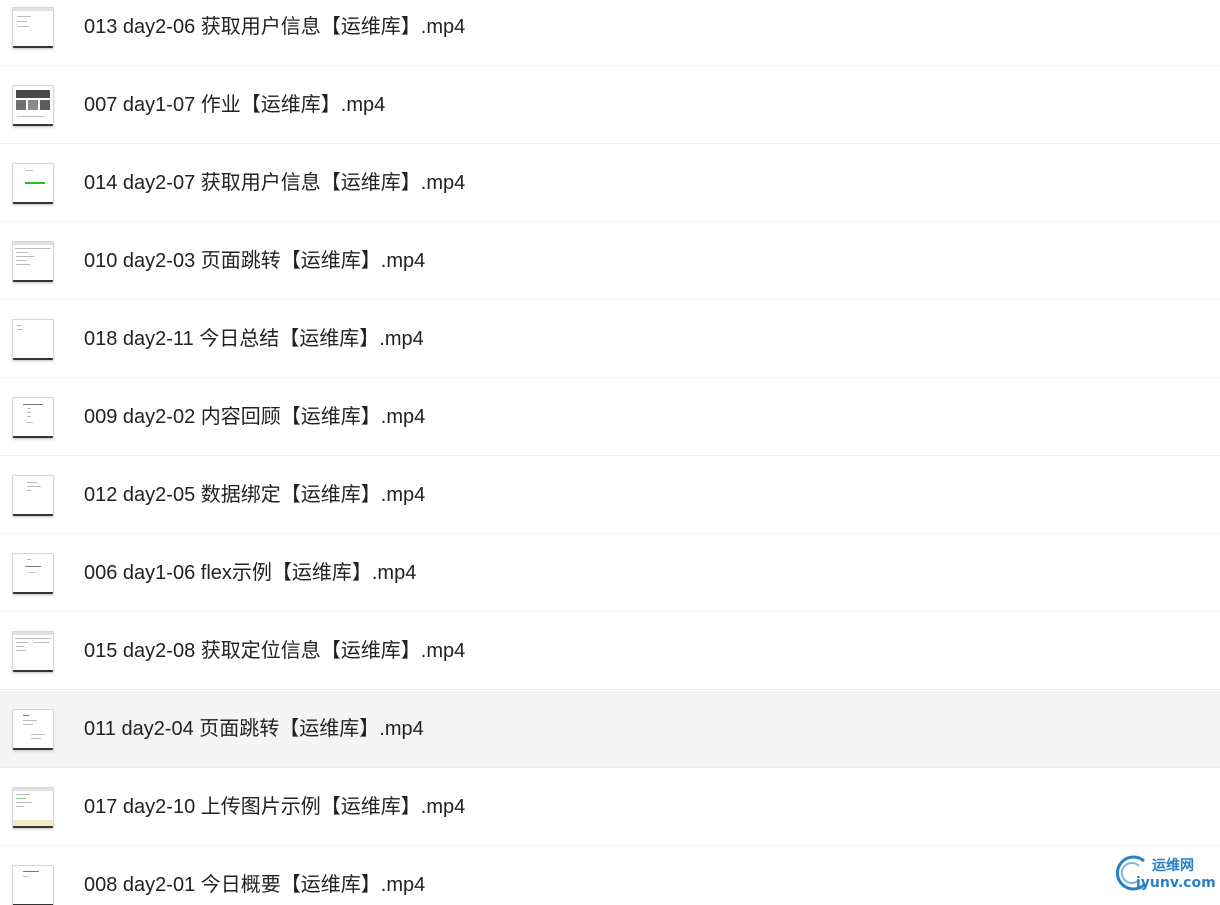  Describe the element at coordinates (610, 33) in the screenshot. I see `file-row: 013 day2-06 获取用户信息【运维库】.mp4` at that location.